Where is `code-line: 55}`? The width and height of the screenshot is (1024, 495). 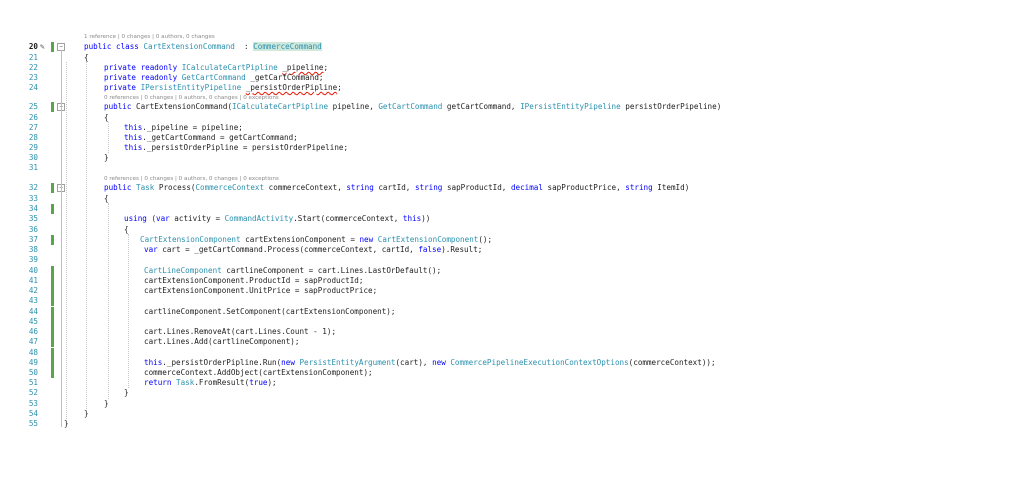
code-line: 55} is located at coordinates (512, 424).